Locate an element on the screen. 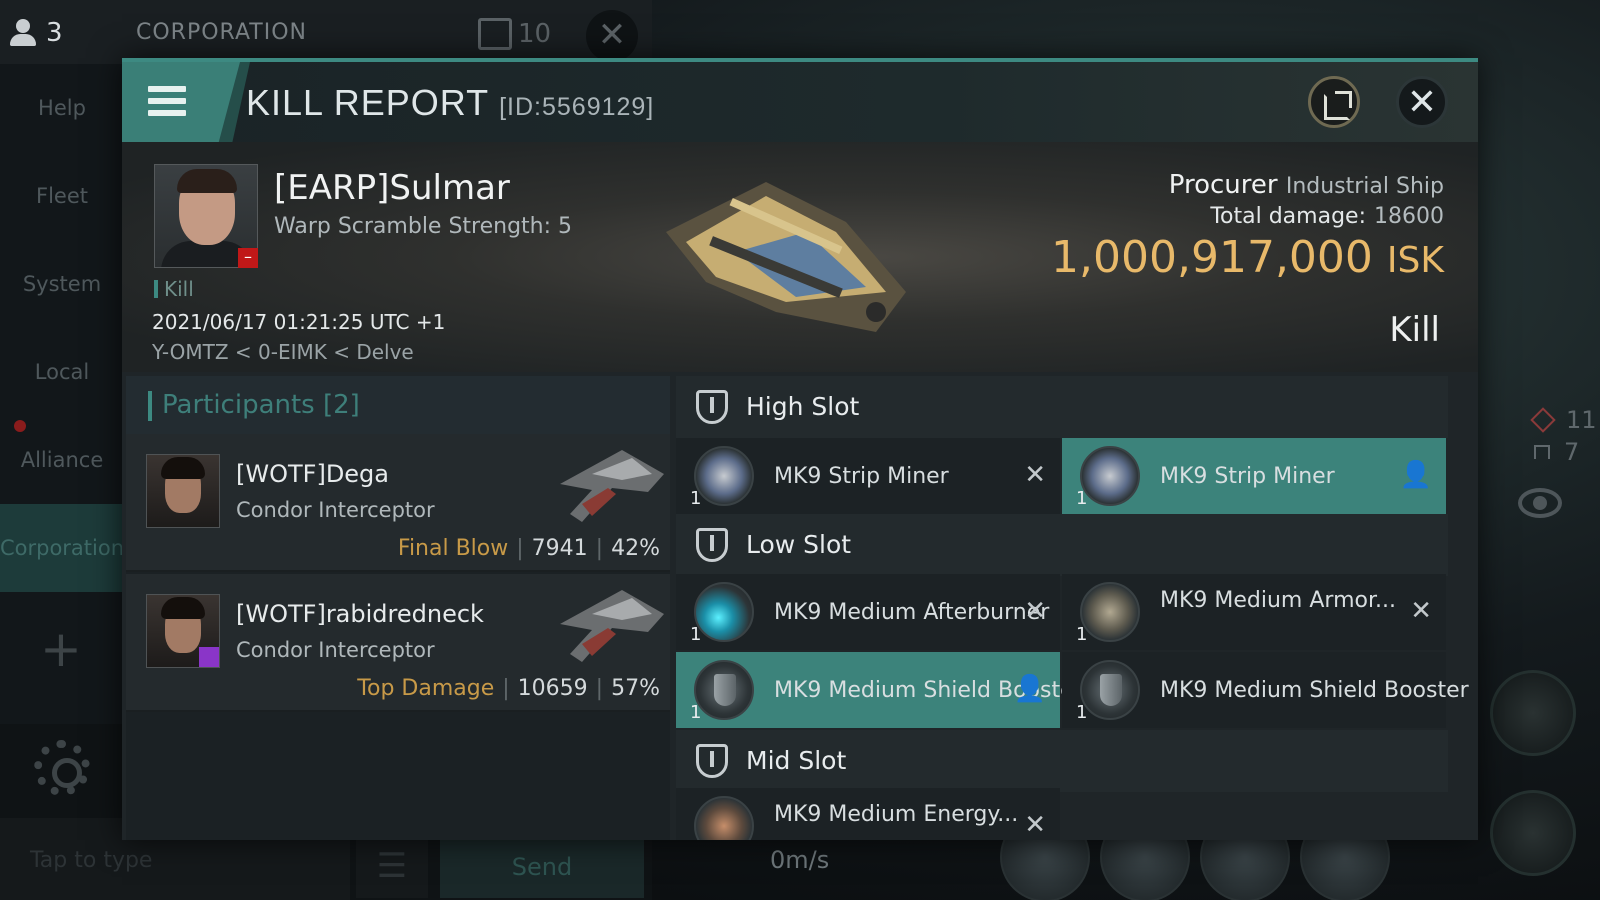 The height and width of the screenshot is (900, 1600). participant-name: [WOTF]Dega is located at coordinates (312, 474).